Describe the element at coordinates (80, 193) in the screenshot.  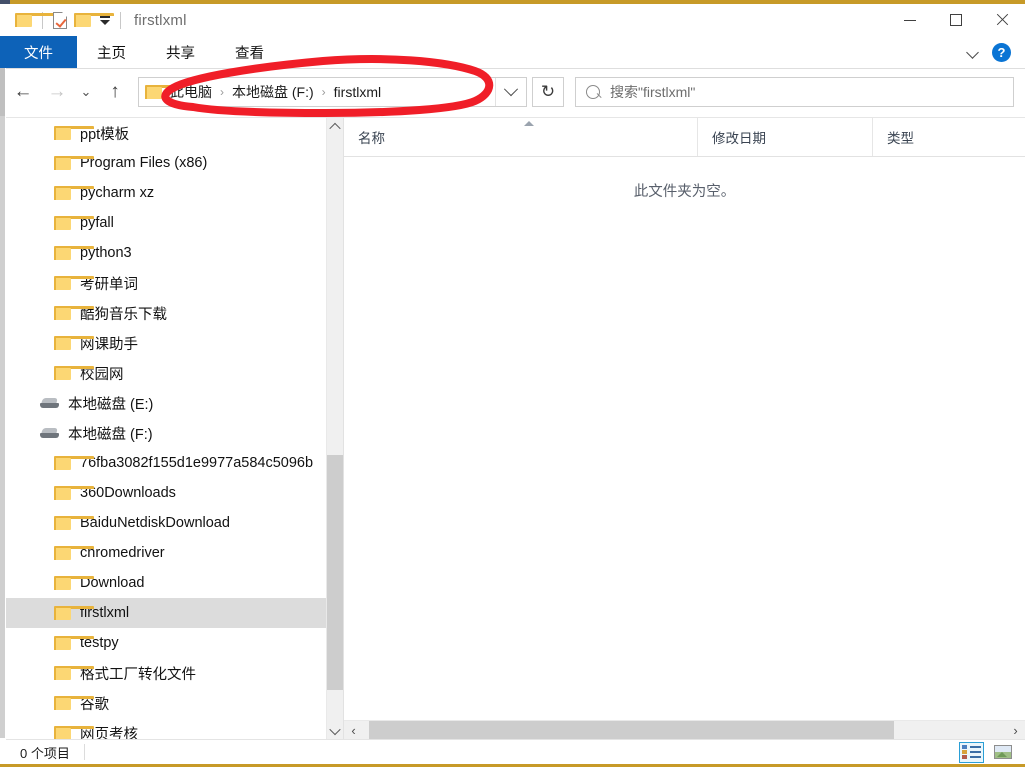
I see `tree-item-content: pycharm xz` at that location.